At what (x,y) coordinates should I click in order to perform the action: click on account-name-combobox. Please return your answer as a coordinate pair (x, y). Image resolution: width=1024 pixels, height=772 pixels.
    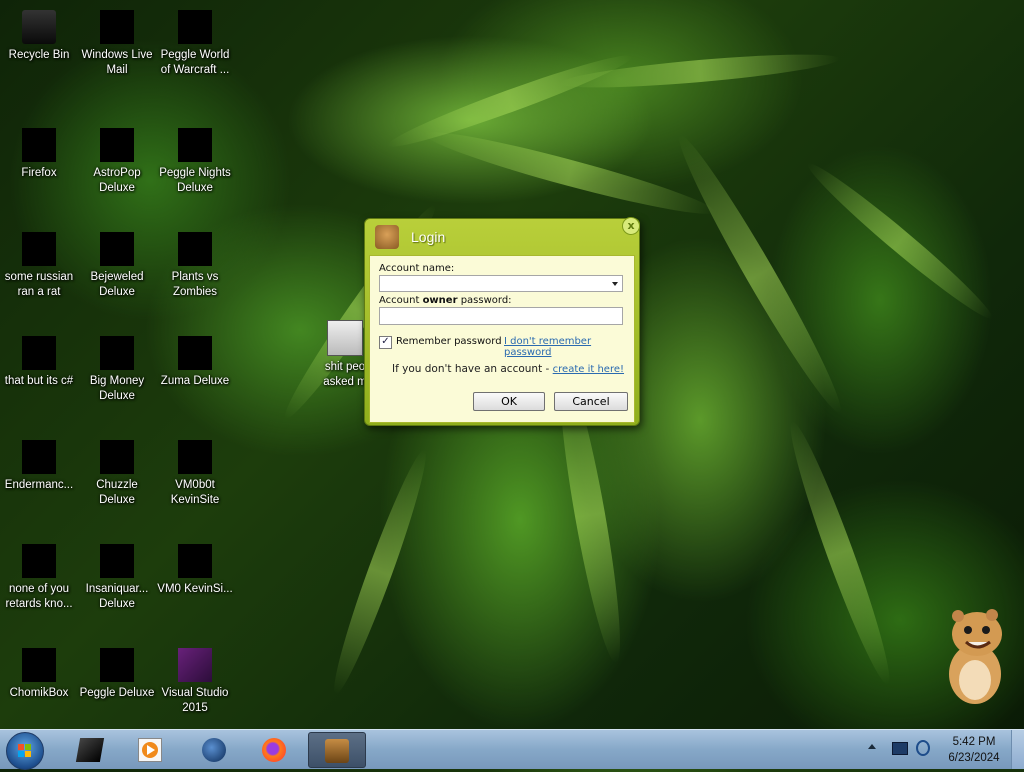
    Looking at the image, I should click on (501, 283).